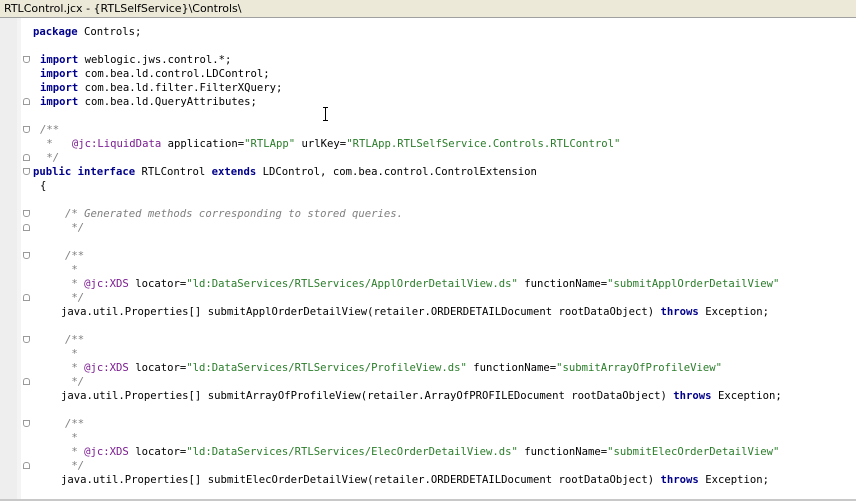 Image resolution: width=856 pixels, height=501 pixels. I want to click on code-line-import: import com.bea.ld.QueryAttributes;, so click(148, 102).